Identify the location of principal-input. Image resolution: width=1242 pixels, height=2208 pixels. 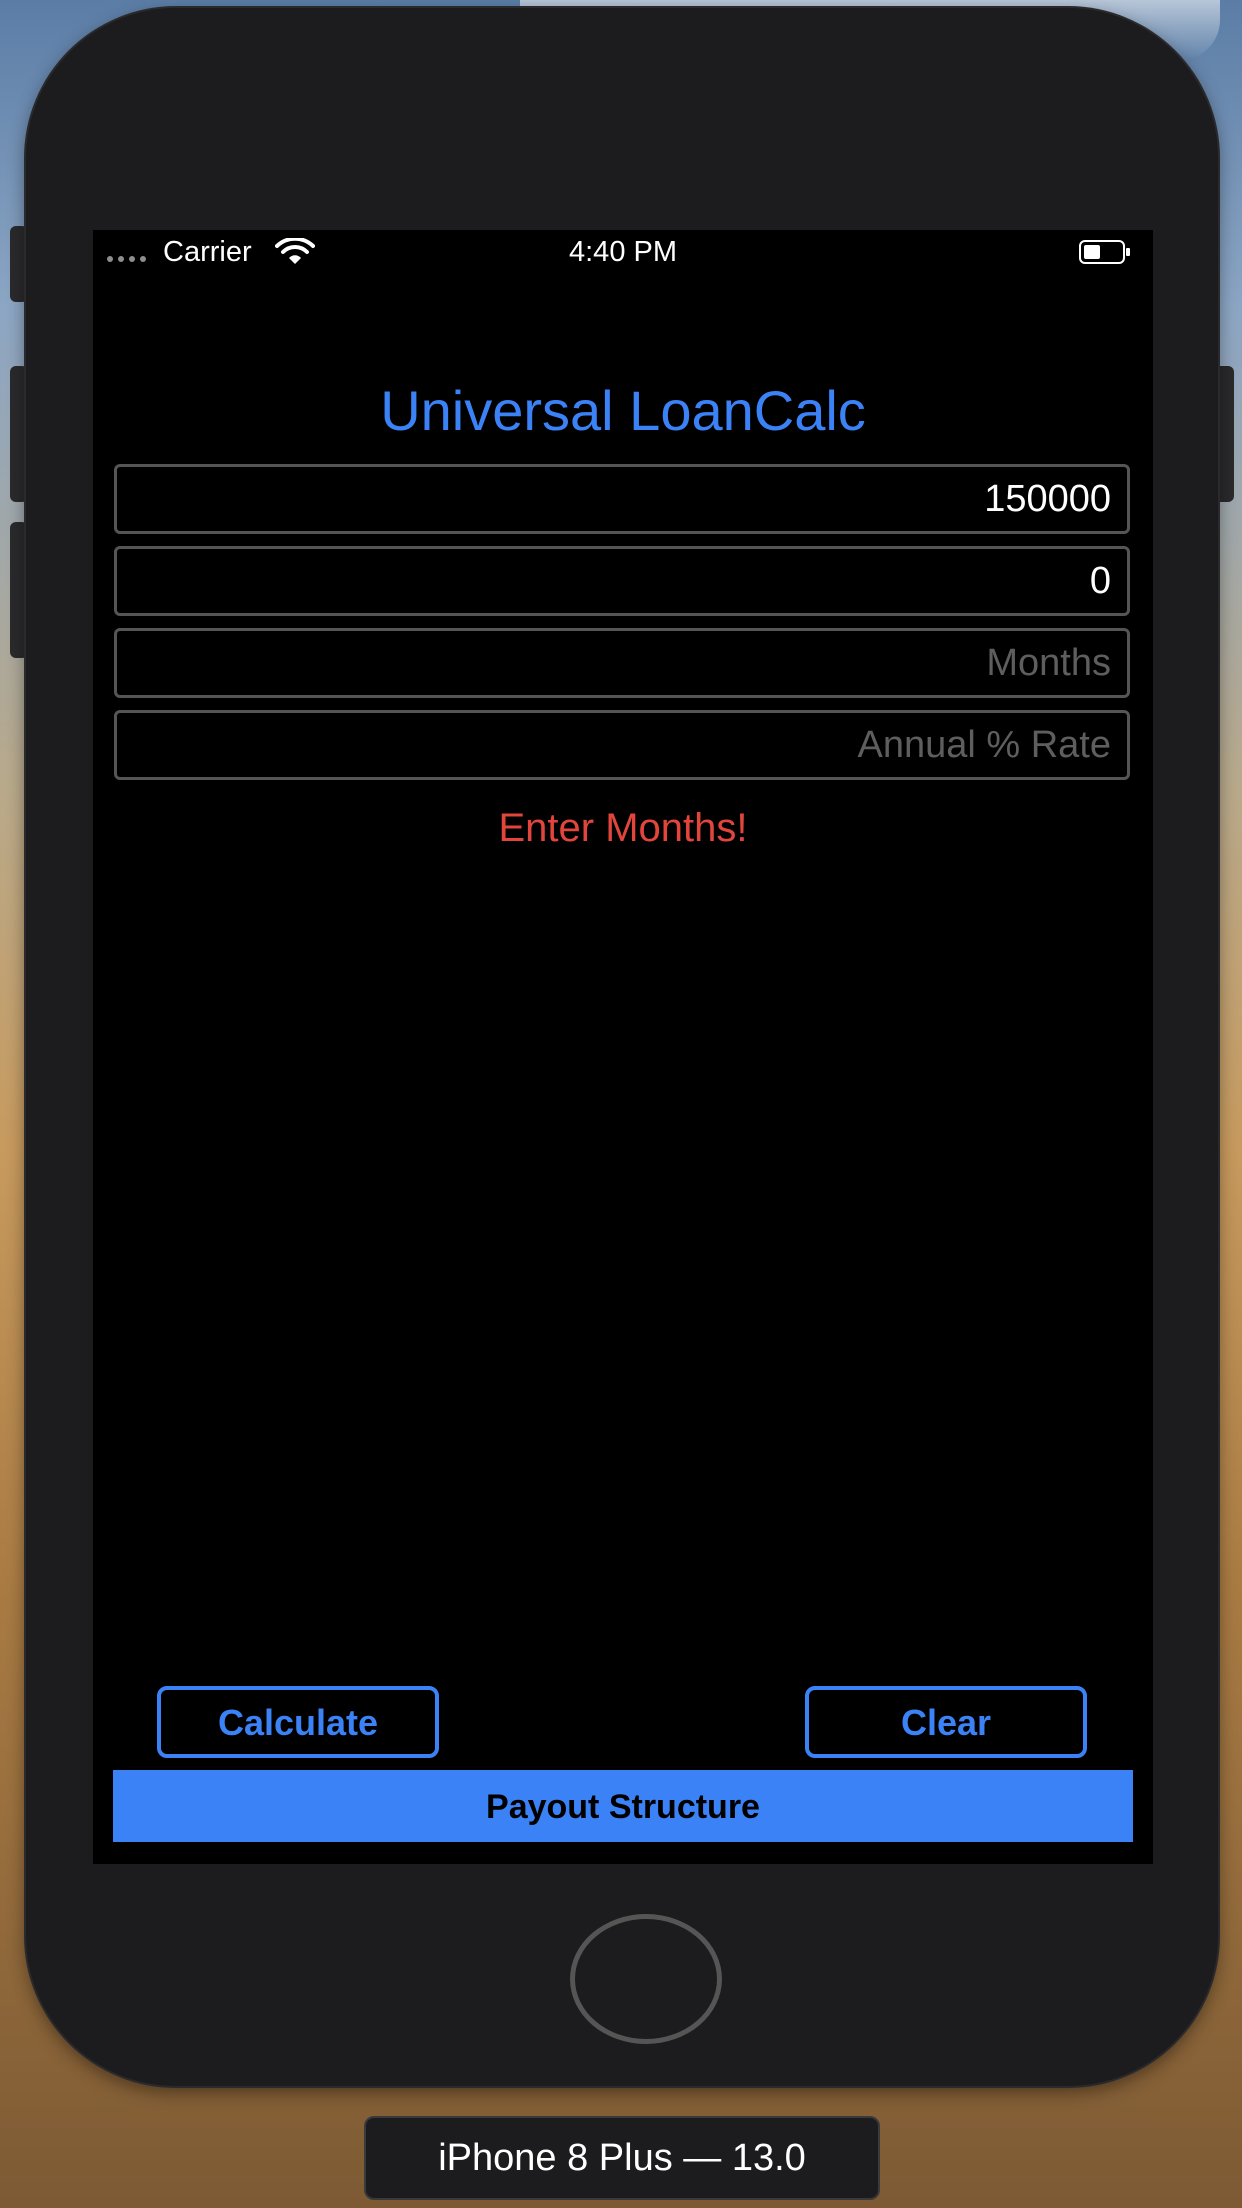
(622, 499).